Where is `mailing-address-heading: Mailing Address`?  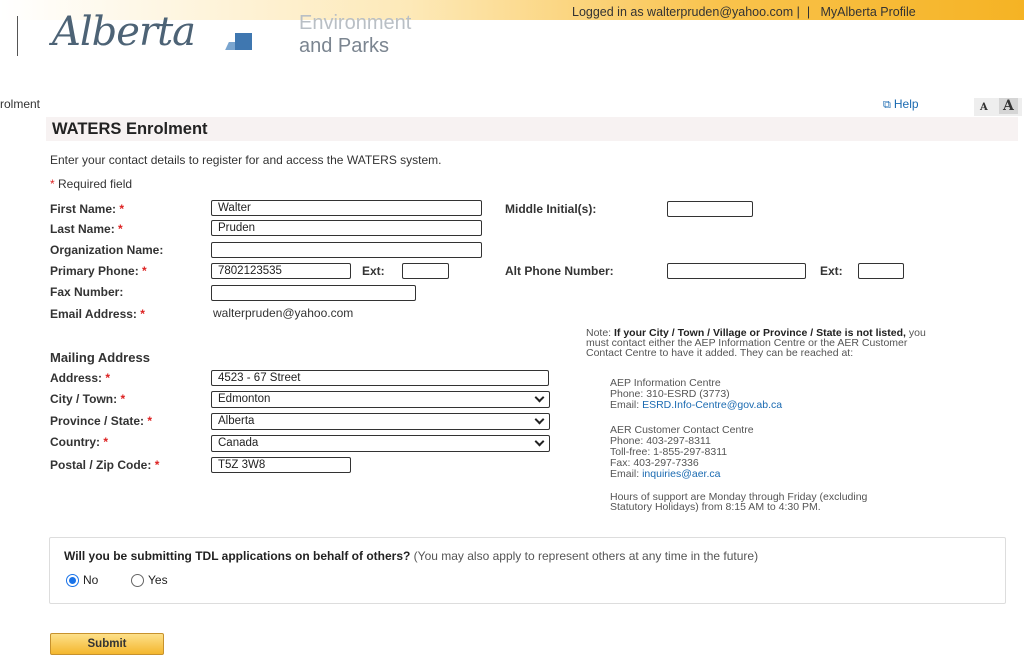
mailing-address-heading: Mailing Address is located at coordinates (100, 357).